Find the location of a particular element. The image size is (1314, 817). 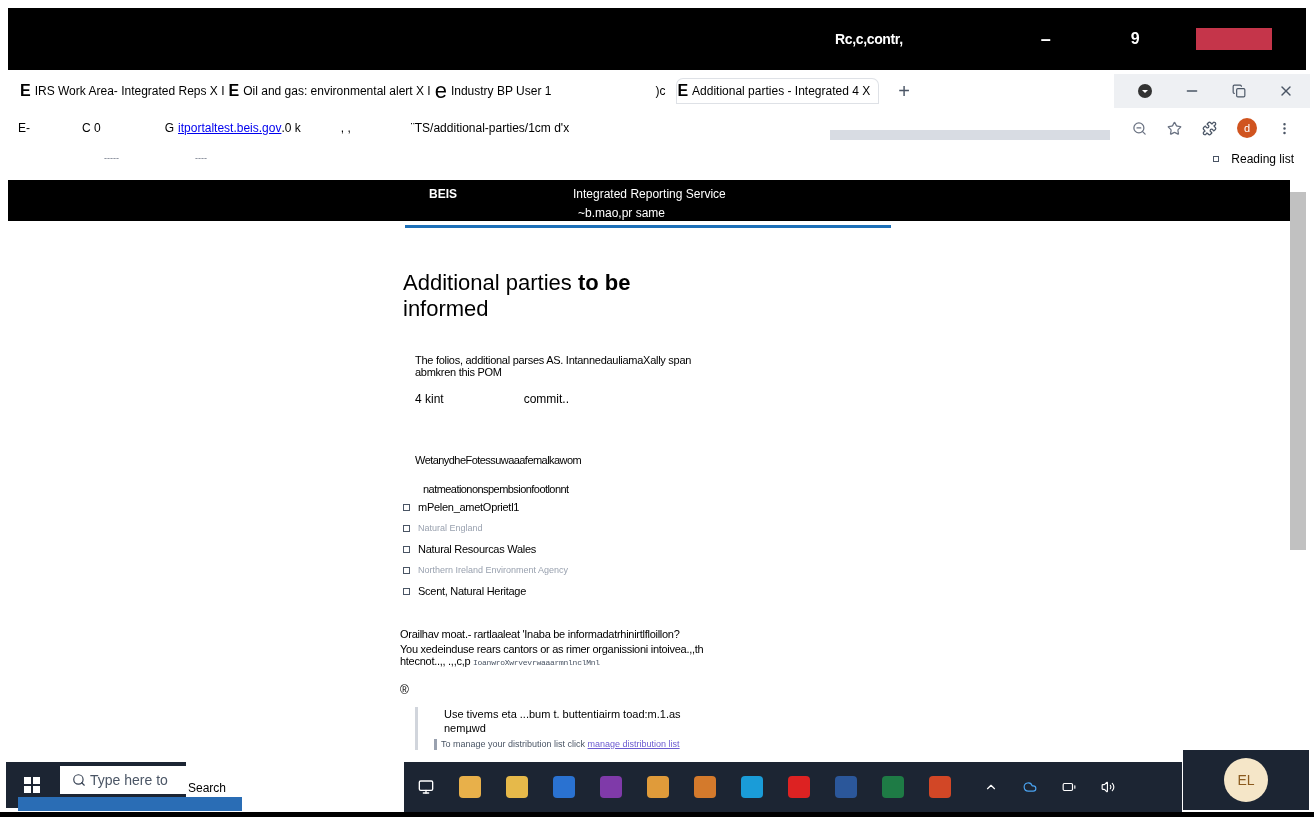

inset-text: Use tivems eta ...bum t. buttentiairm toad:m.1.as nemµwd is located at coordinates (563, 720).